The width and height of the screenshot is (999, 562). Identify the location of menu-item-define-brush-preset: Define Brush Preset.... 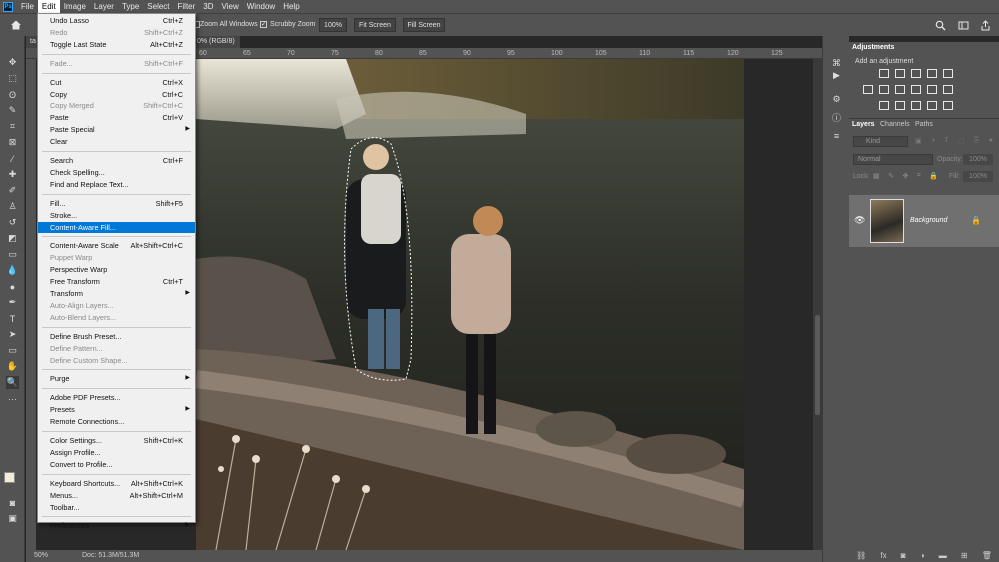
(116, 336).